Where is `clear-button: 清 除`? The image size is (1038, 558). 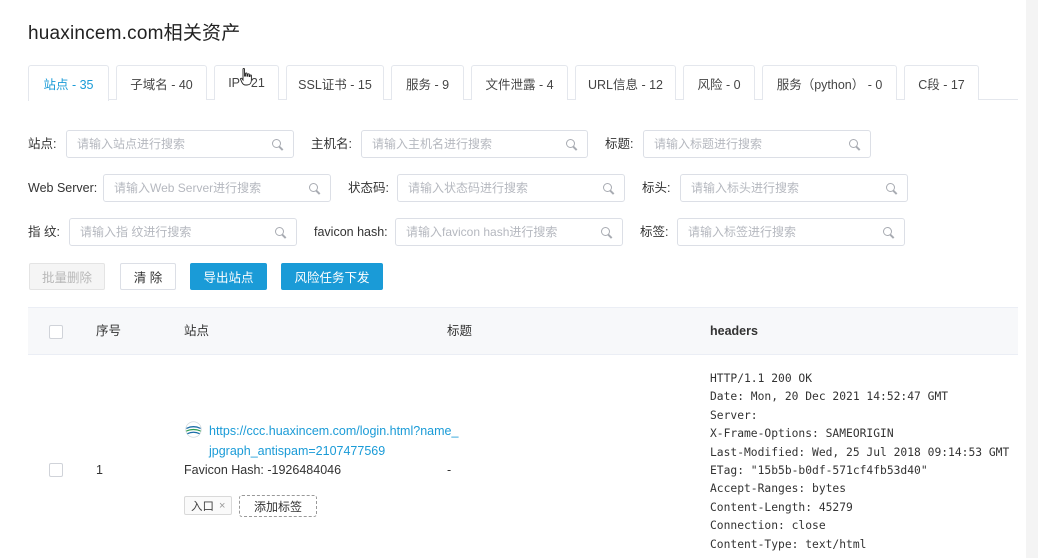
clear-button: 清 除 is located at coordinates (148, 276).